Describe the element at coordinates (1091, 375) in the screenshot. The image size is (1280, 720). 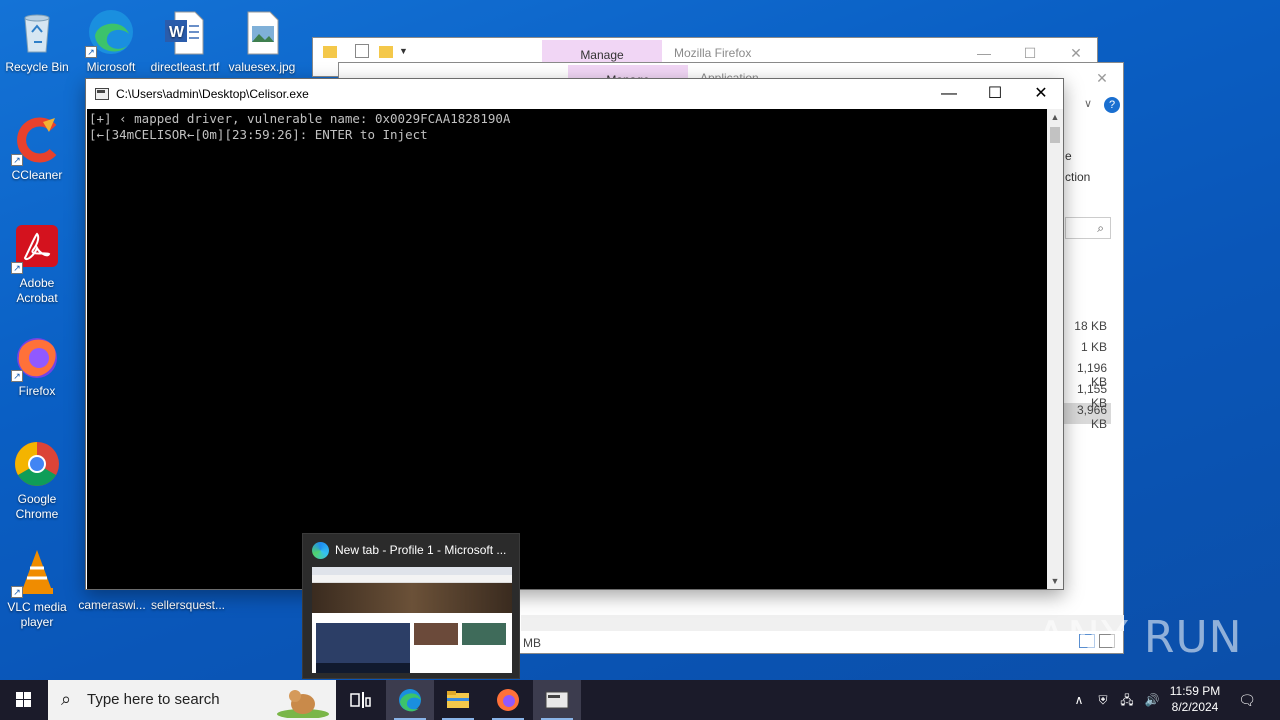
I see `file-size: 1,196 KB` at that location.